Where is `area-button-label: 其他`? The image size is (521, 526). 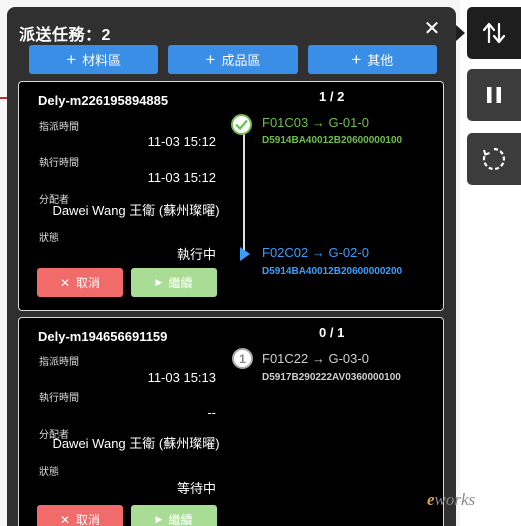 area-button-label: 其他 is located at coordinates (380, 60).